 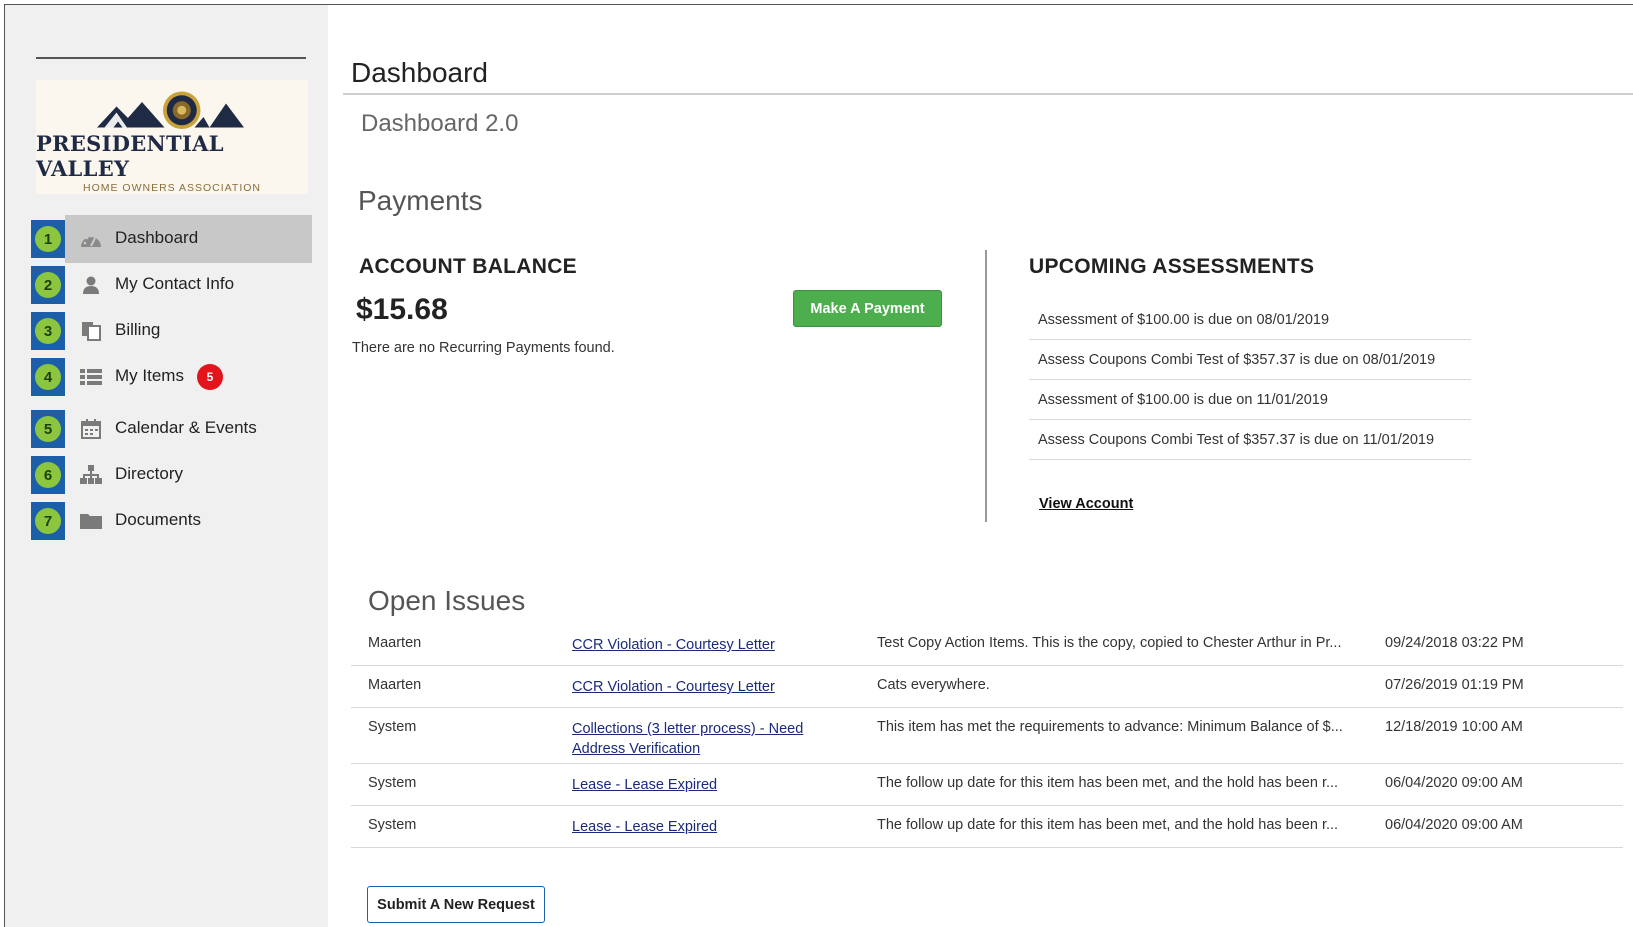 What do you see at coordinates (172, 188) in the screenshot?
I see `logo-subtitle: HOME OWNERS ASSOCIATION` at bounding box center [172, 188].